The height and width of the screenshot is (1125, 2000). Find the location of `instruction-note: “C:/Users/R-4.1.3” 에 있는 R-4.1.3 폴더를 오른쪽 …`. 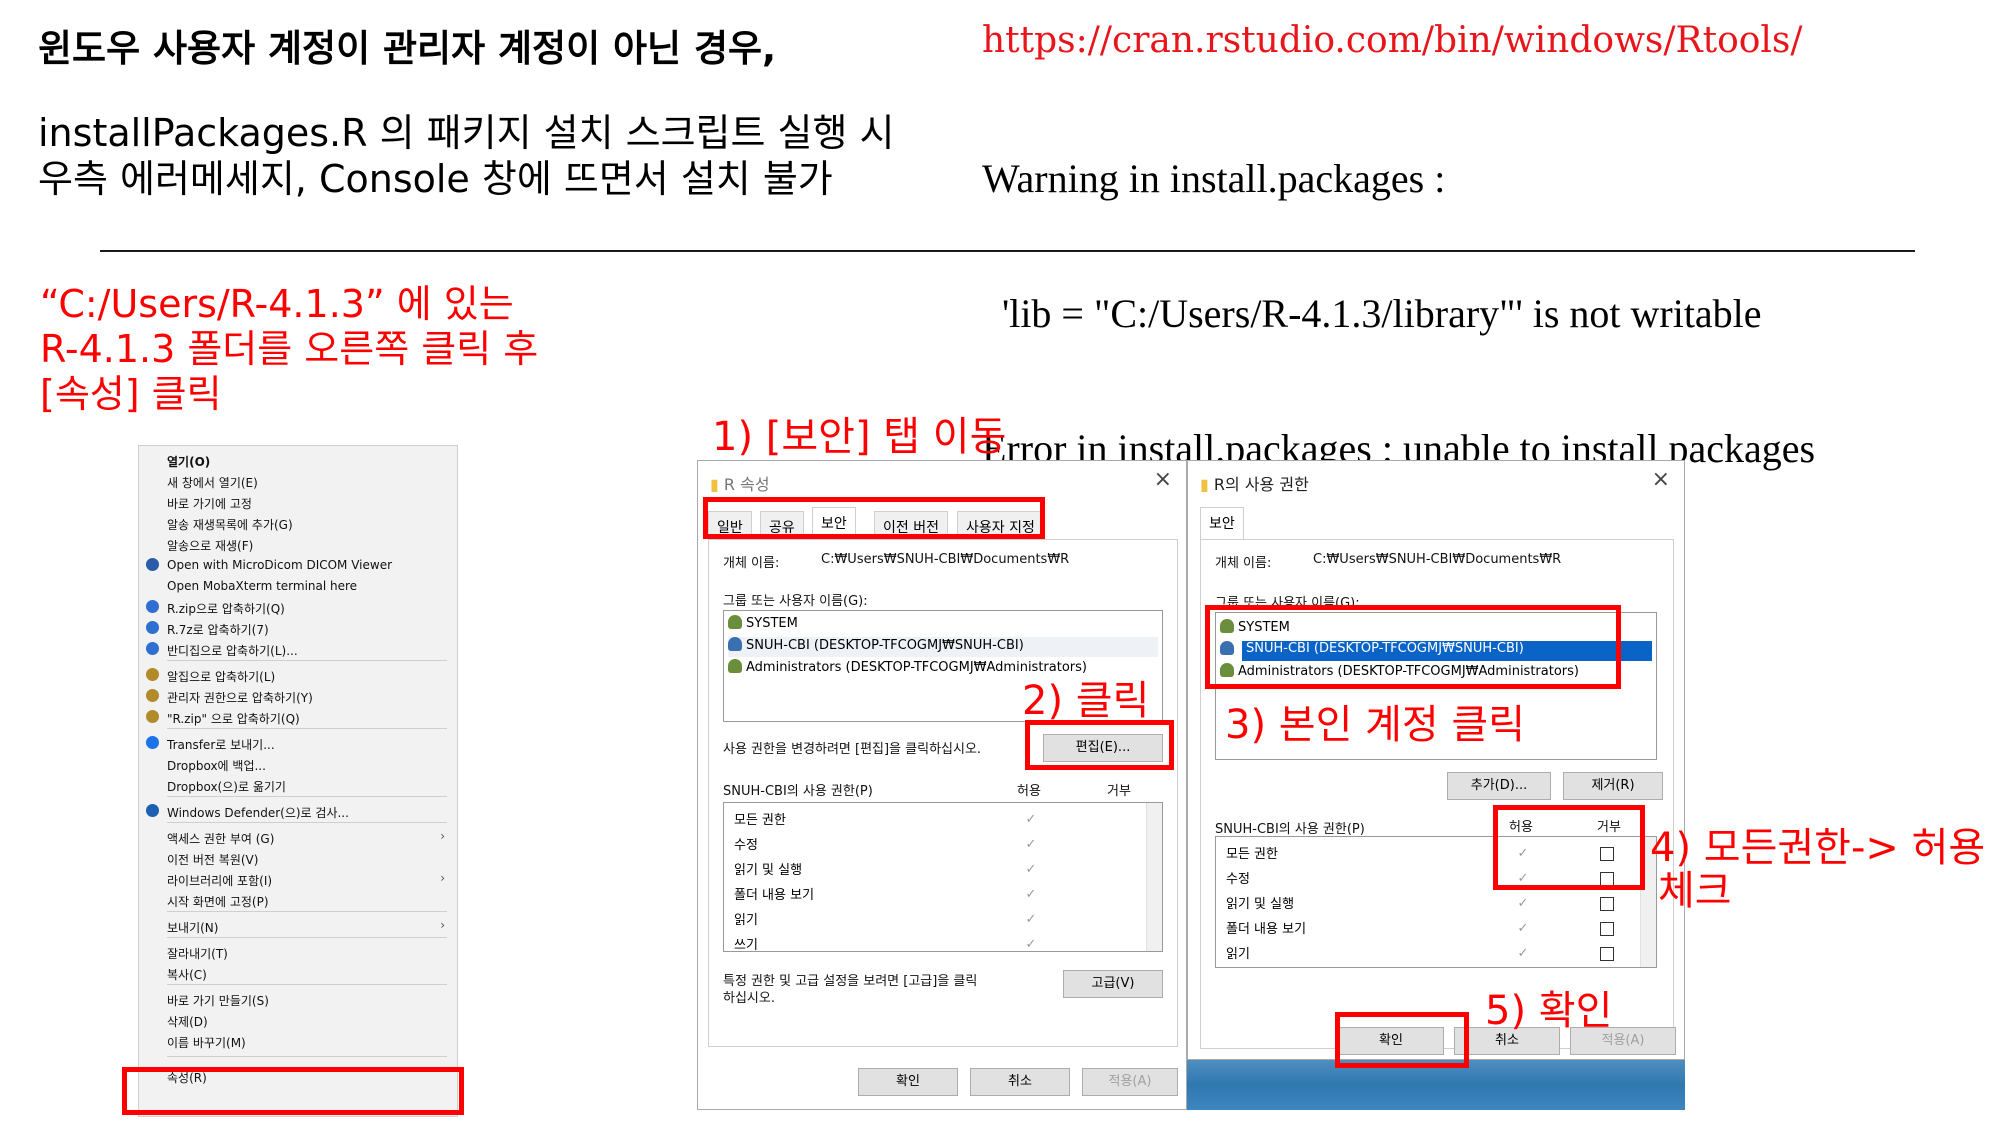

instruction-note: “C:/Users/R-4.1.3” 에 있는 R-4.1.3 폴더를 오른쪽 … is located at coordinates (289, 349).